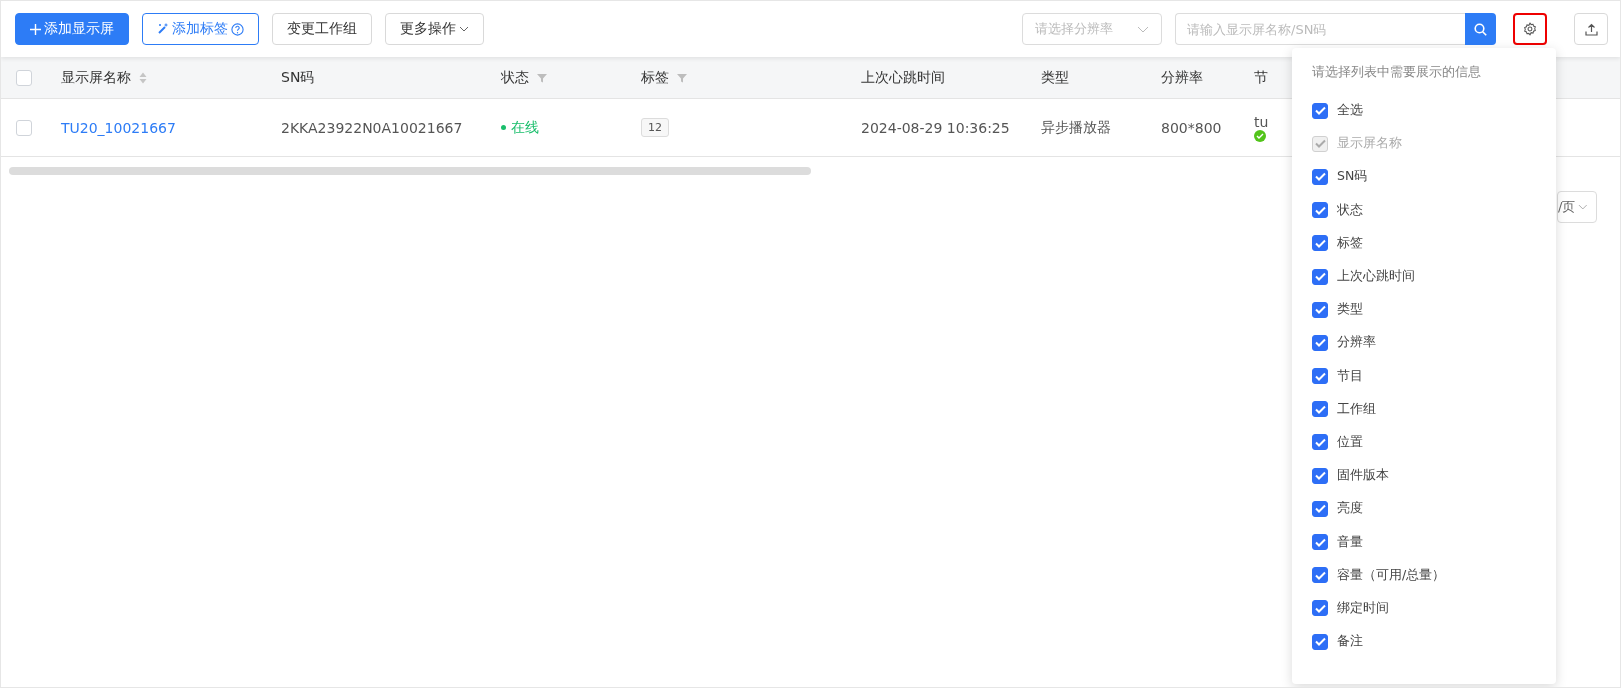 This screenshot has width=1621, height=688. I want to click on column-header: 上次心跳时间, so click(903, 77).